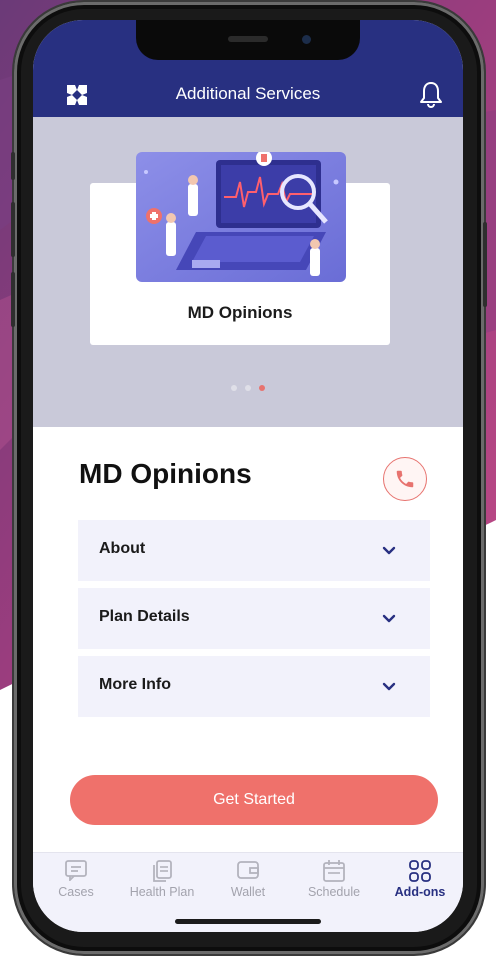 This screenshot has width=496, height=958. I want to click on tab-add-ons: Add-ons, so click(420, 883).